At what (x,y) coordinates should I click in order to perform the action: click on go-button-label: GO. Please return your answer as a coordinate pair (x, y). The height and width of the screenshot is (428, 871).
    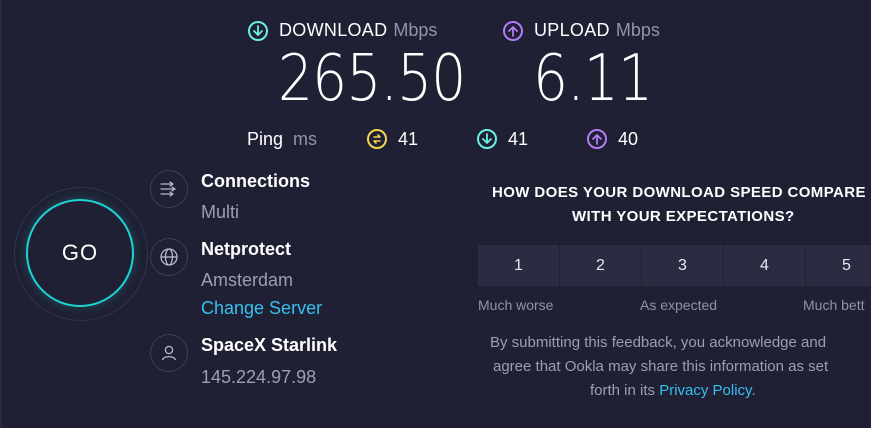
    Looking at the image, I should click on (80, 252).